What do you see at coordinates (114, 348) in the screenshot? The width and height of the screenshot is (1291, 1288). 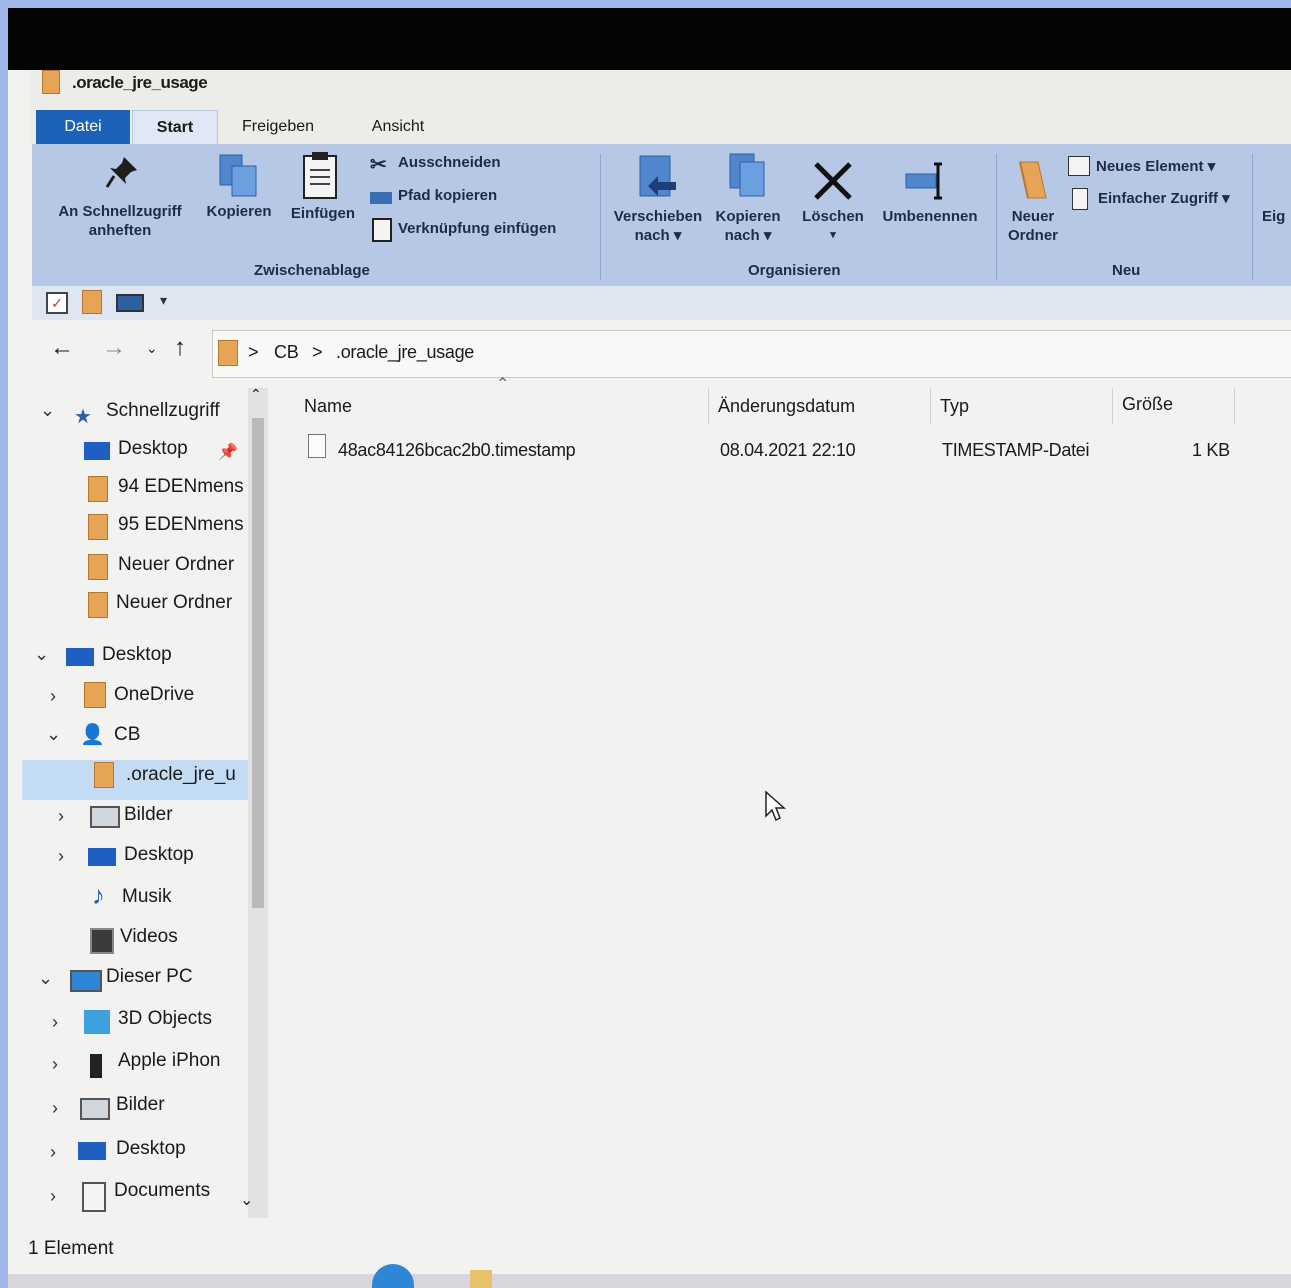 I see `forward-arrow-icon: →` at bounding box center [114, 348].